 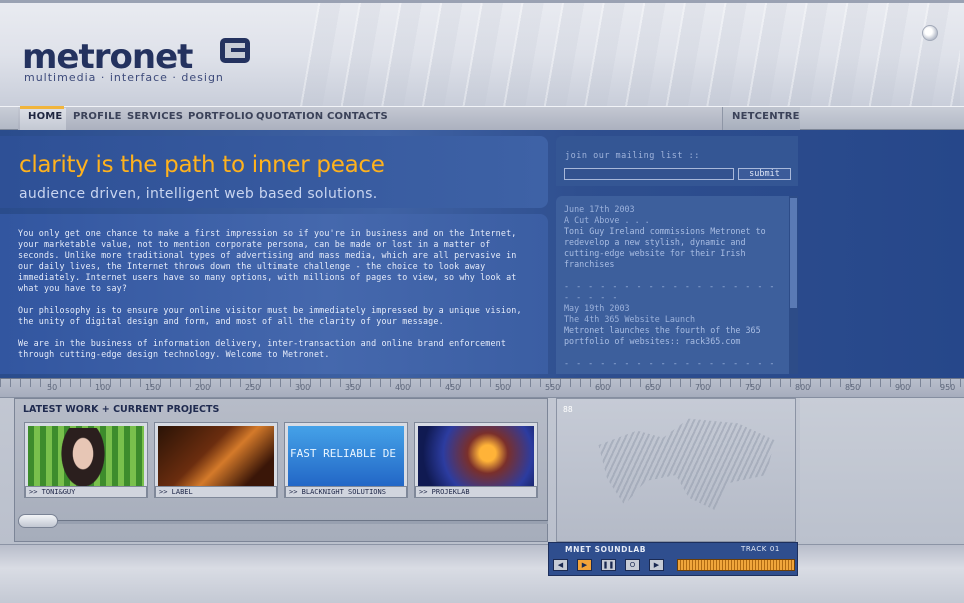 What do you see at coordinates (568, 409) in the screenshot?
I see `map-number: 88` at bounding box center [568, 409].